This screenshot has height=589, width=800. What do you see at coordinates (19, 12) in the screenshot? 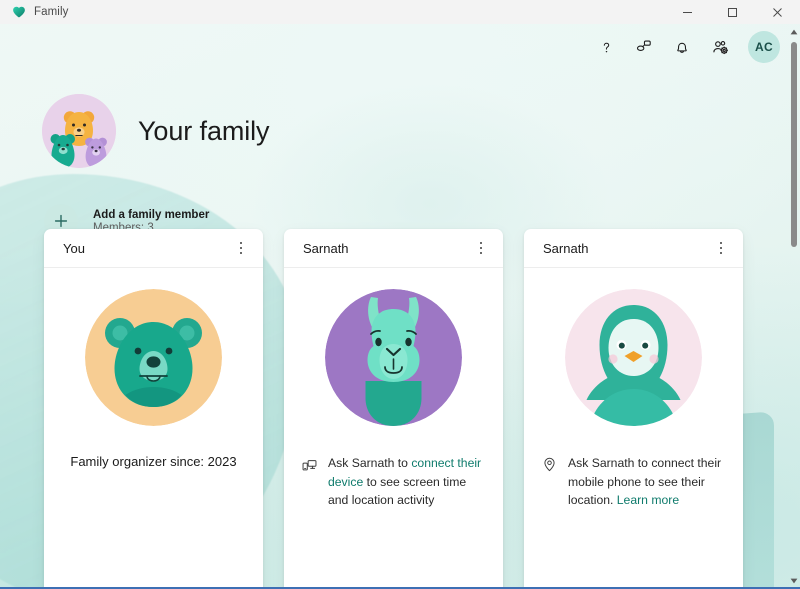
I see `heart-icon` at bounding box center [19, 12].